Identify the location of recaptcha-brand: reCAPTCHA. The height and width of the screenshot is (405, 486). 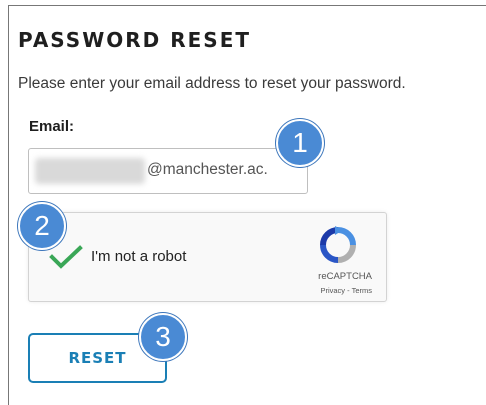
(345, 276).